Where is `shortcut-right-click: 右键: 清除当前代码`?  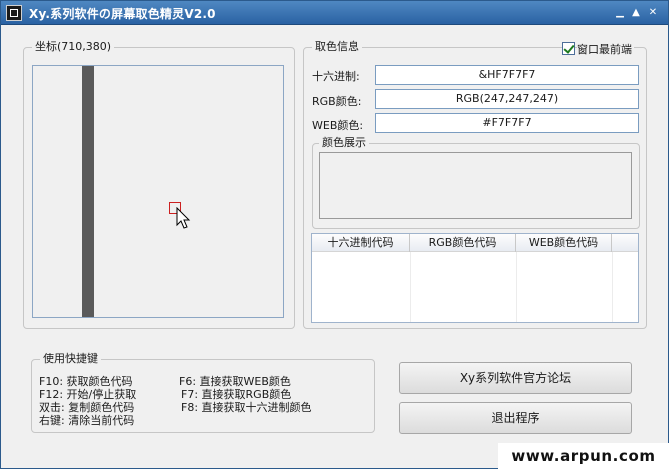 shortcut-right-click: 右键: 清除当前代码 is located at coordinates (87, 420).